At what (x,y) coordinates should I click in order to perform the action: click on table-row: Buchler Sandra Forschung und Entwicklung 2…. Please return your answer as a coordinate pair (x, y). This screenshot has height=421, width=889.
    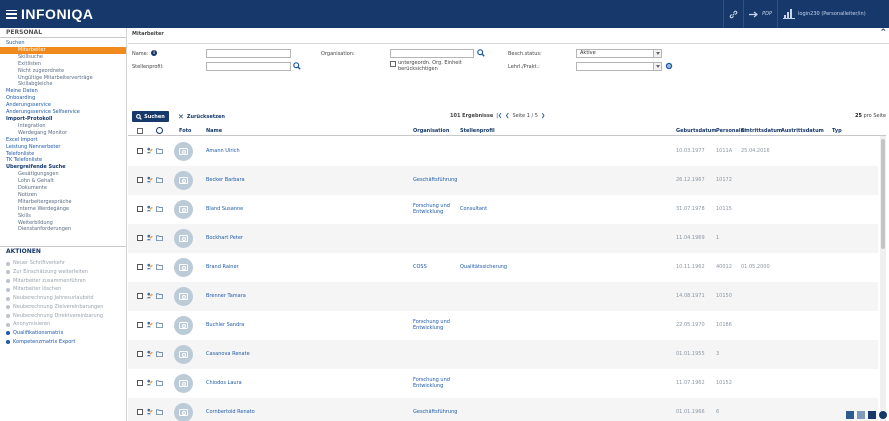
    Looking at the image, I should click on (503, 325).